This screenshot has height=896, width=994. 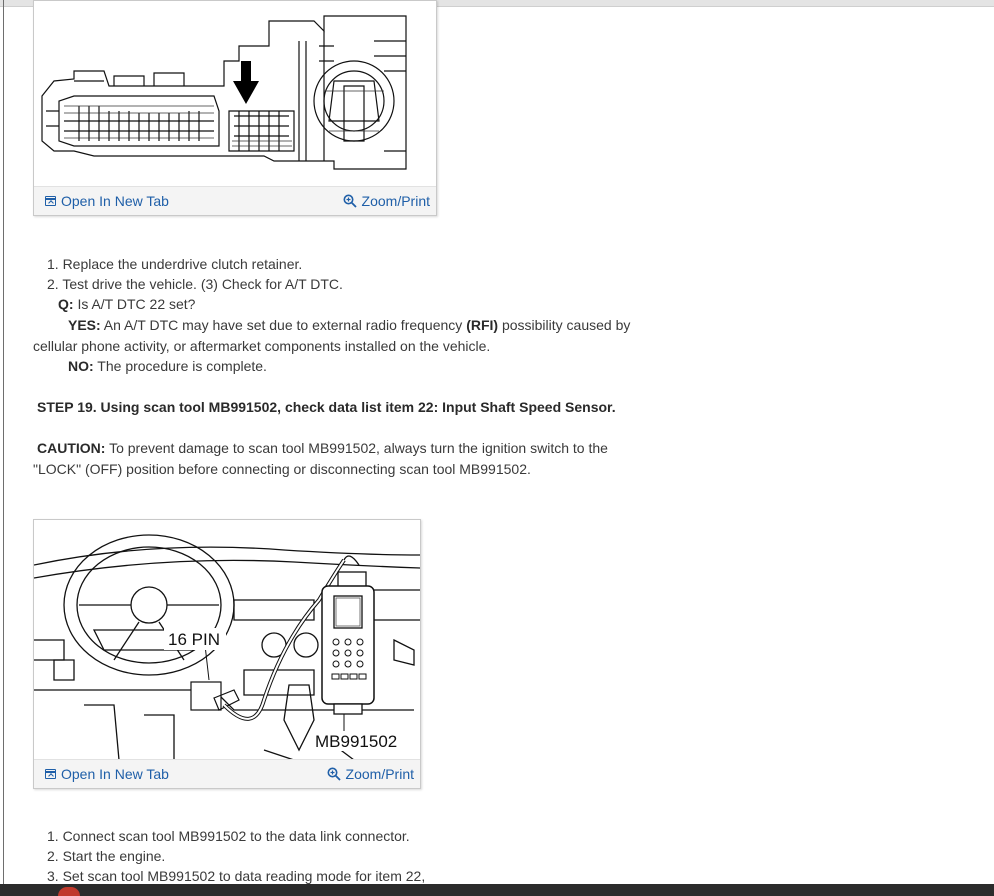 What do you see at coordinates (81, 366) in the screenshot?
I see `no-label: NO:` at bounding box center [81, 366].